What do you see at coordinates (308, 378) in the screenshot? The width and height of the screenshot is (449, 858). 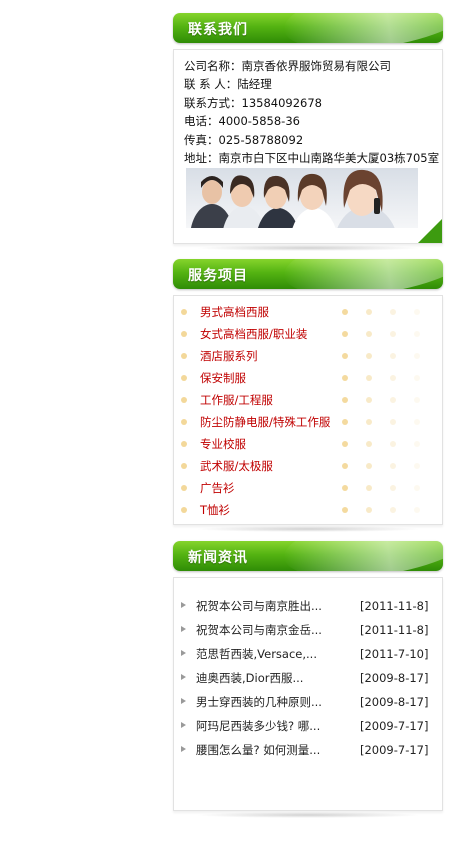 I see `list-item: 保安制服` at bounding box center [308, 378].